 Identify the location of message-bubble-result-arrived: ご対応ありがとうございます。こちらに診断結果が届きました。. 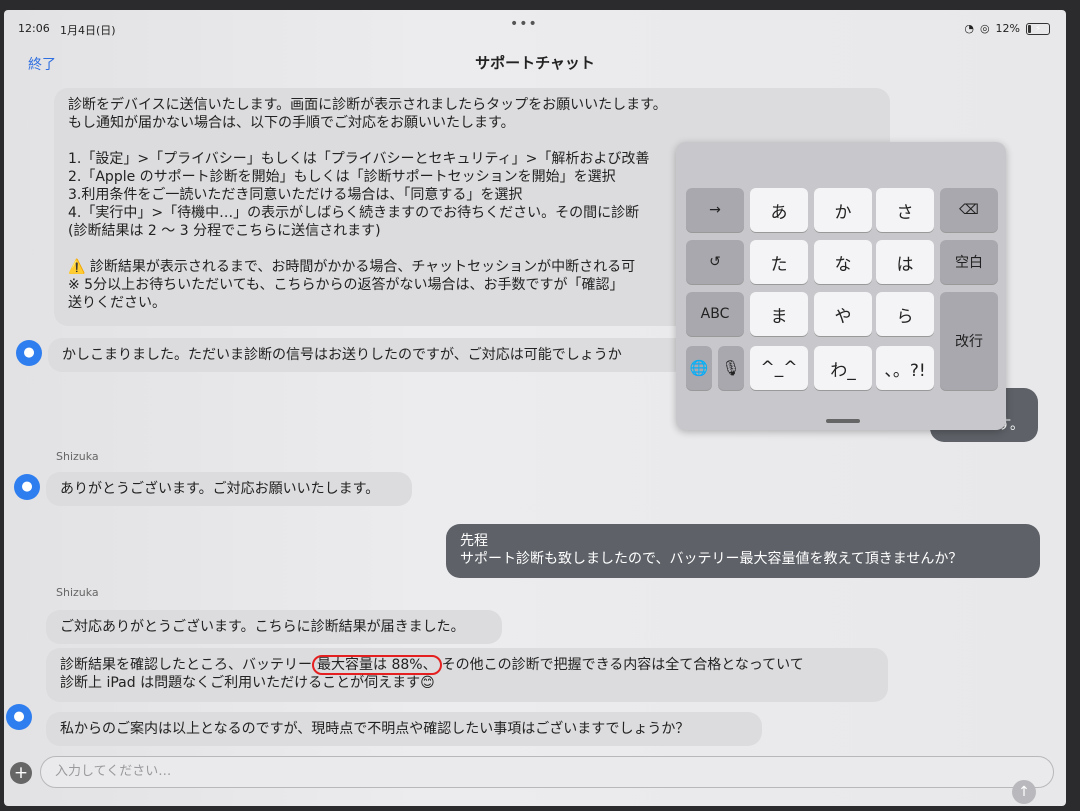
(274, 627).